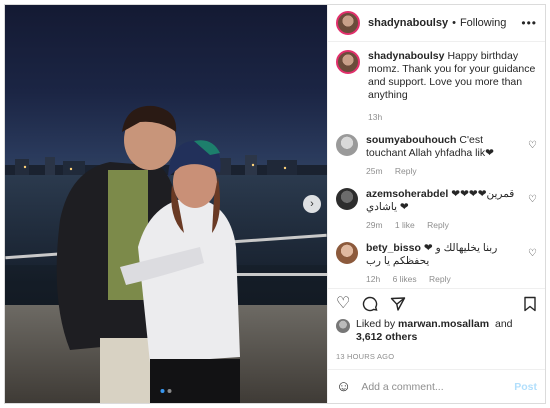  What do you see at coordinates (436, 352) in the screenshot?
I see `post-timestamp: 13 HOURS AGO` at bounding box center [436, 352].